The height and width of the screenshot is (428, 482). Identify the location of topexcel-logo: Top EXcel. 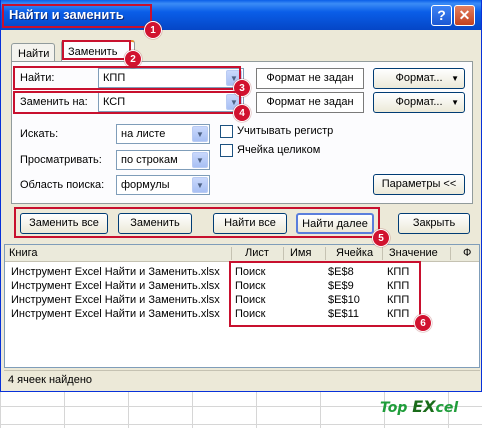
(419, 406).